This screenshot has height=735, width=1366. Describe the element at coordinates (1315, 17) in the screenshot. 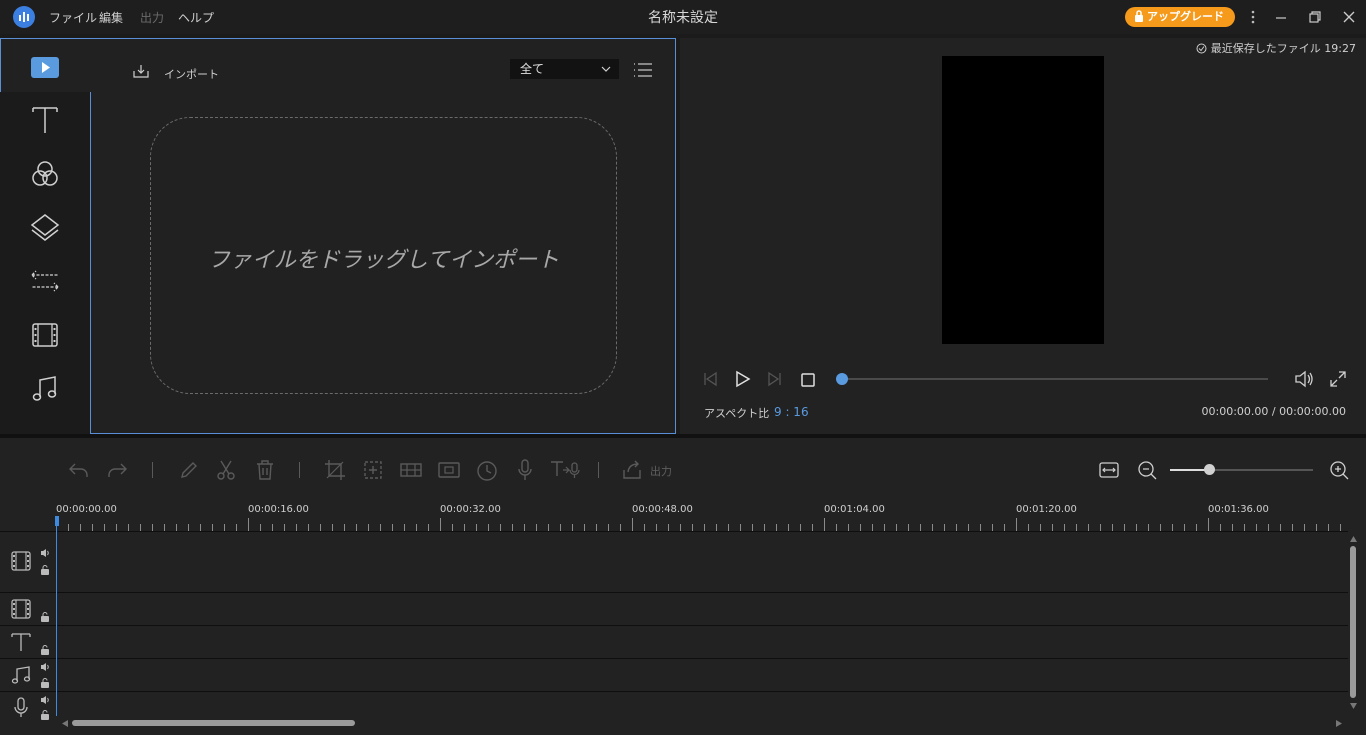

I see `restore-icon` at that location.